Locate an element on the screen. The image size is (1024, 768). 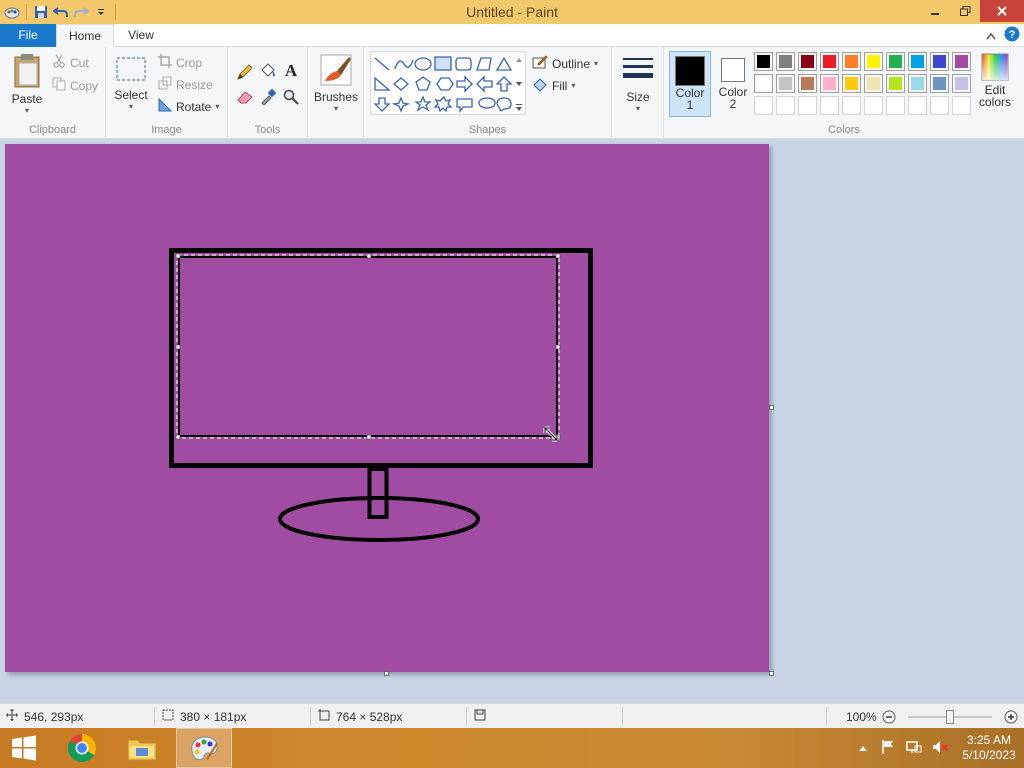
magnifier-icon is located at coordinates (291, 98).